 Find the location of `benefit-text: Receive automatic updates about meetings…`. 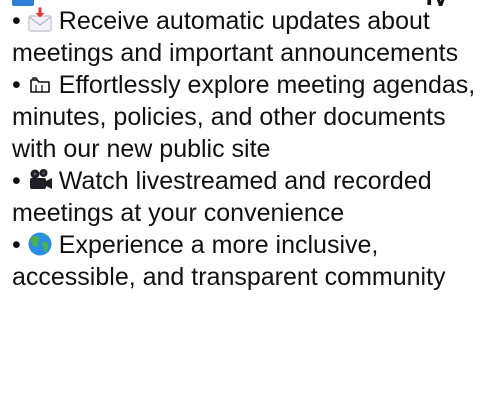

benefit-text: Receive automatic updates about meetings… is located at coordinates (235, 37).